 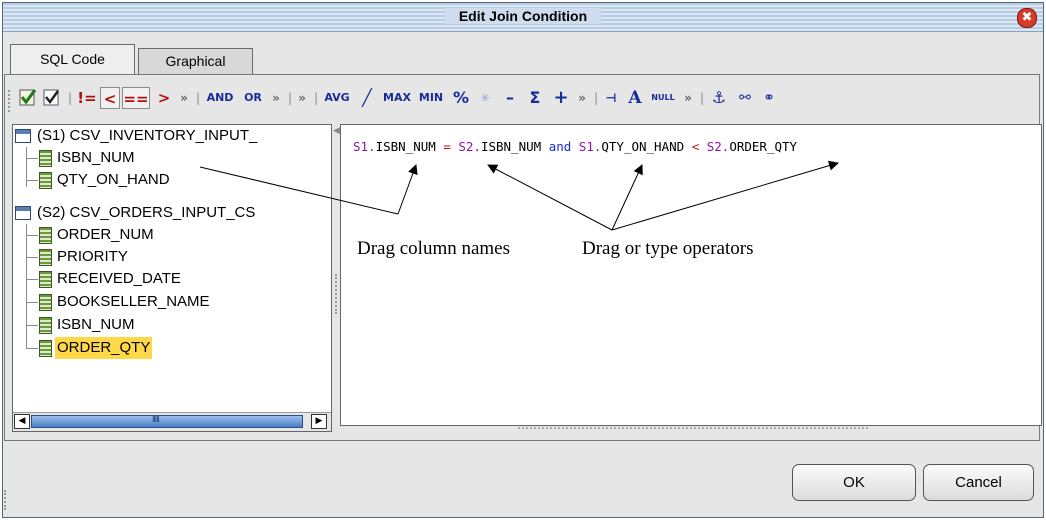 I want to click on scroll-right-icon: ▶, so click(x=319, y=421).